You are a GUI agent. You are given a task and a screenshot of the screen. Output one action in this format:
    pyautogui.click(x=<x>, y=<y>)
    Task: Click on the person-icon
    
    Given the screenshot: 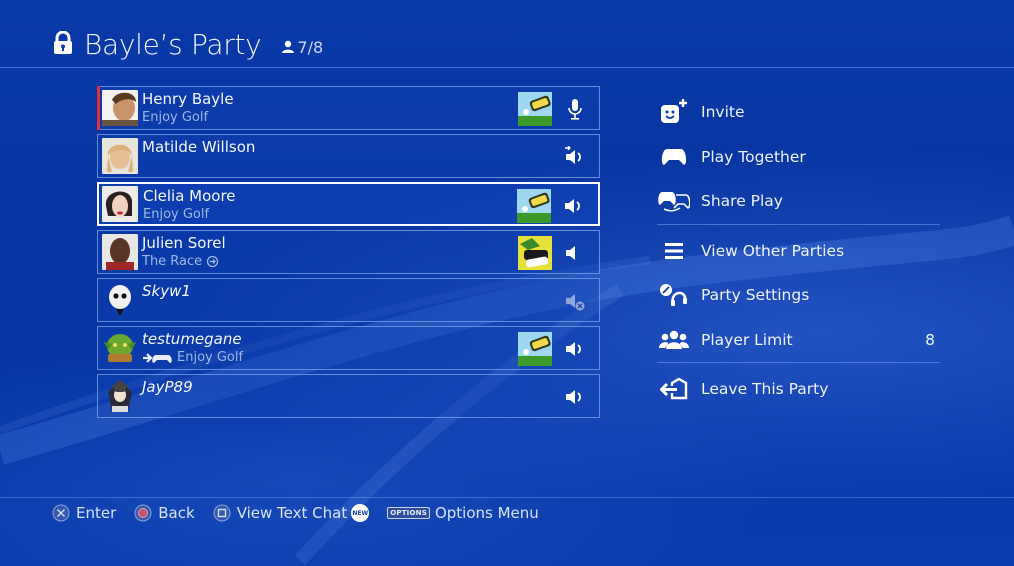 What is the action you would take?
    pyautogui.click(x=288, y=46)
    